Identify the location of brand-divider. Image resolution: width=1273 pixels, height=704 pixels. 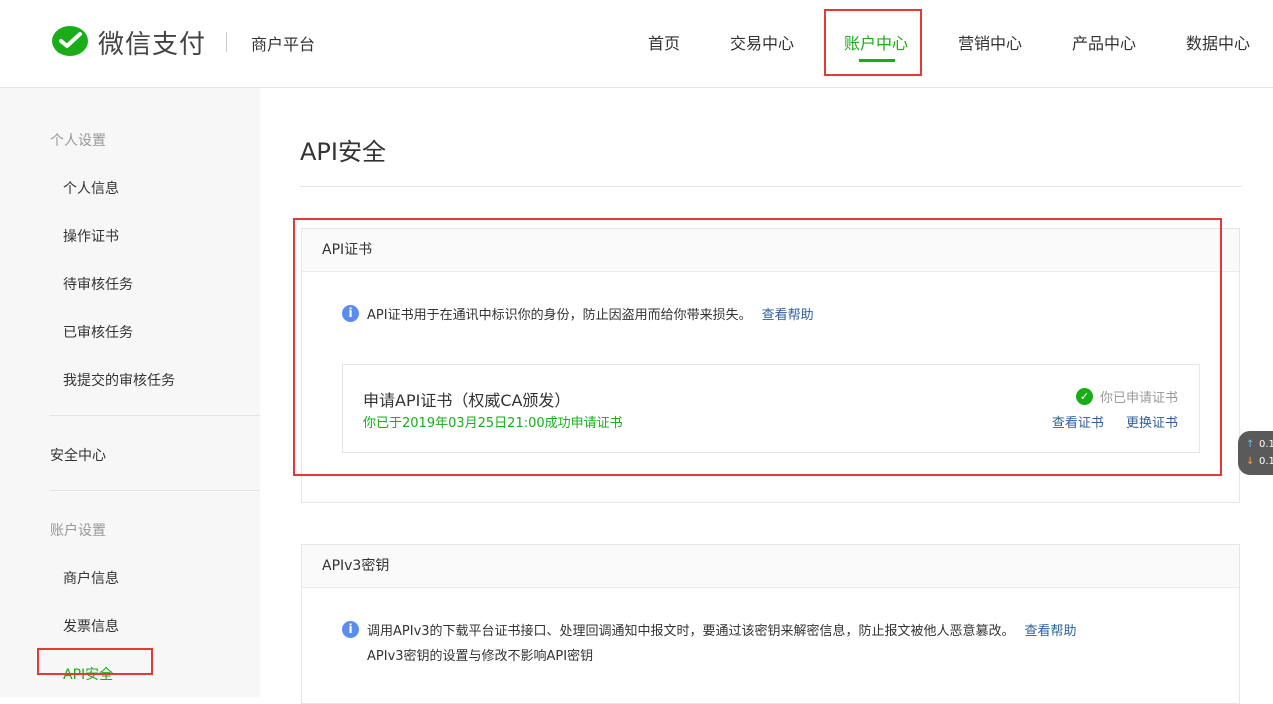
(226, 42).